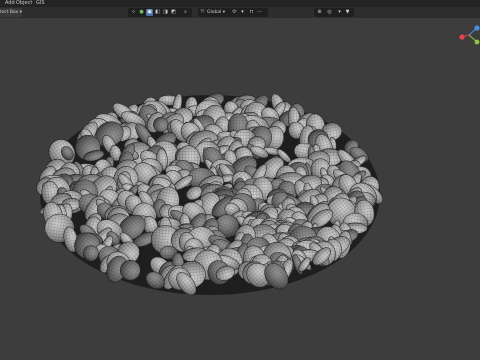 The width and height of the screenshot is (480, 360). What do you see at coordinates (319, 12) in the screenshot?
I see `proportional-edit-icon: ⊕` at bounding box center [319, 12].